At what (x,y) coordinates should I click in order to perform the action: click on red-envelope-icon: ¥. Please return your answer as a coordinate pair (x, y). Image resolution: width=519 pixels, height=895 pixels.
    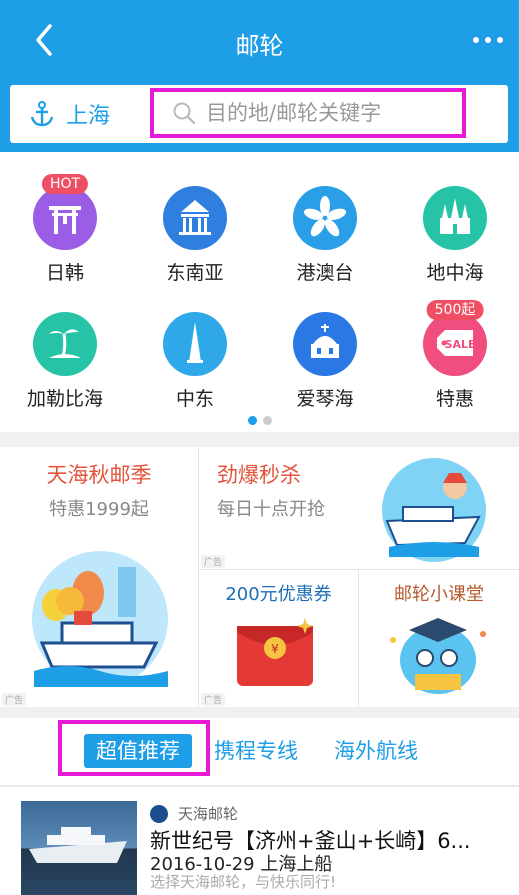
    Looking at the image, I should click on (275, 652).